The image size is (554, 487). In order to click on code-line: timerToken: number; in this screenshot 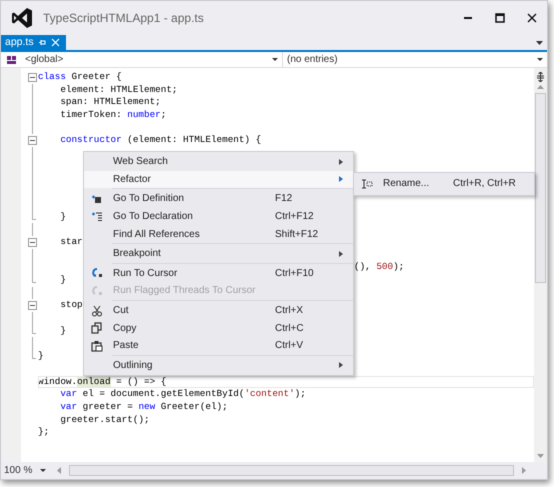, I will do `click(112, 114)`.